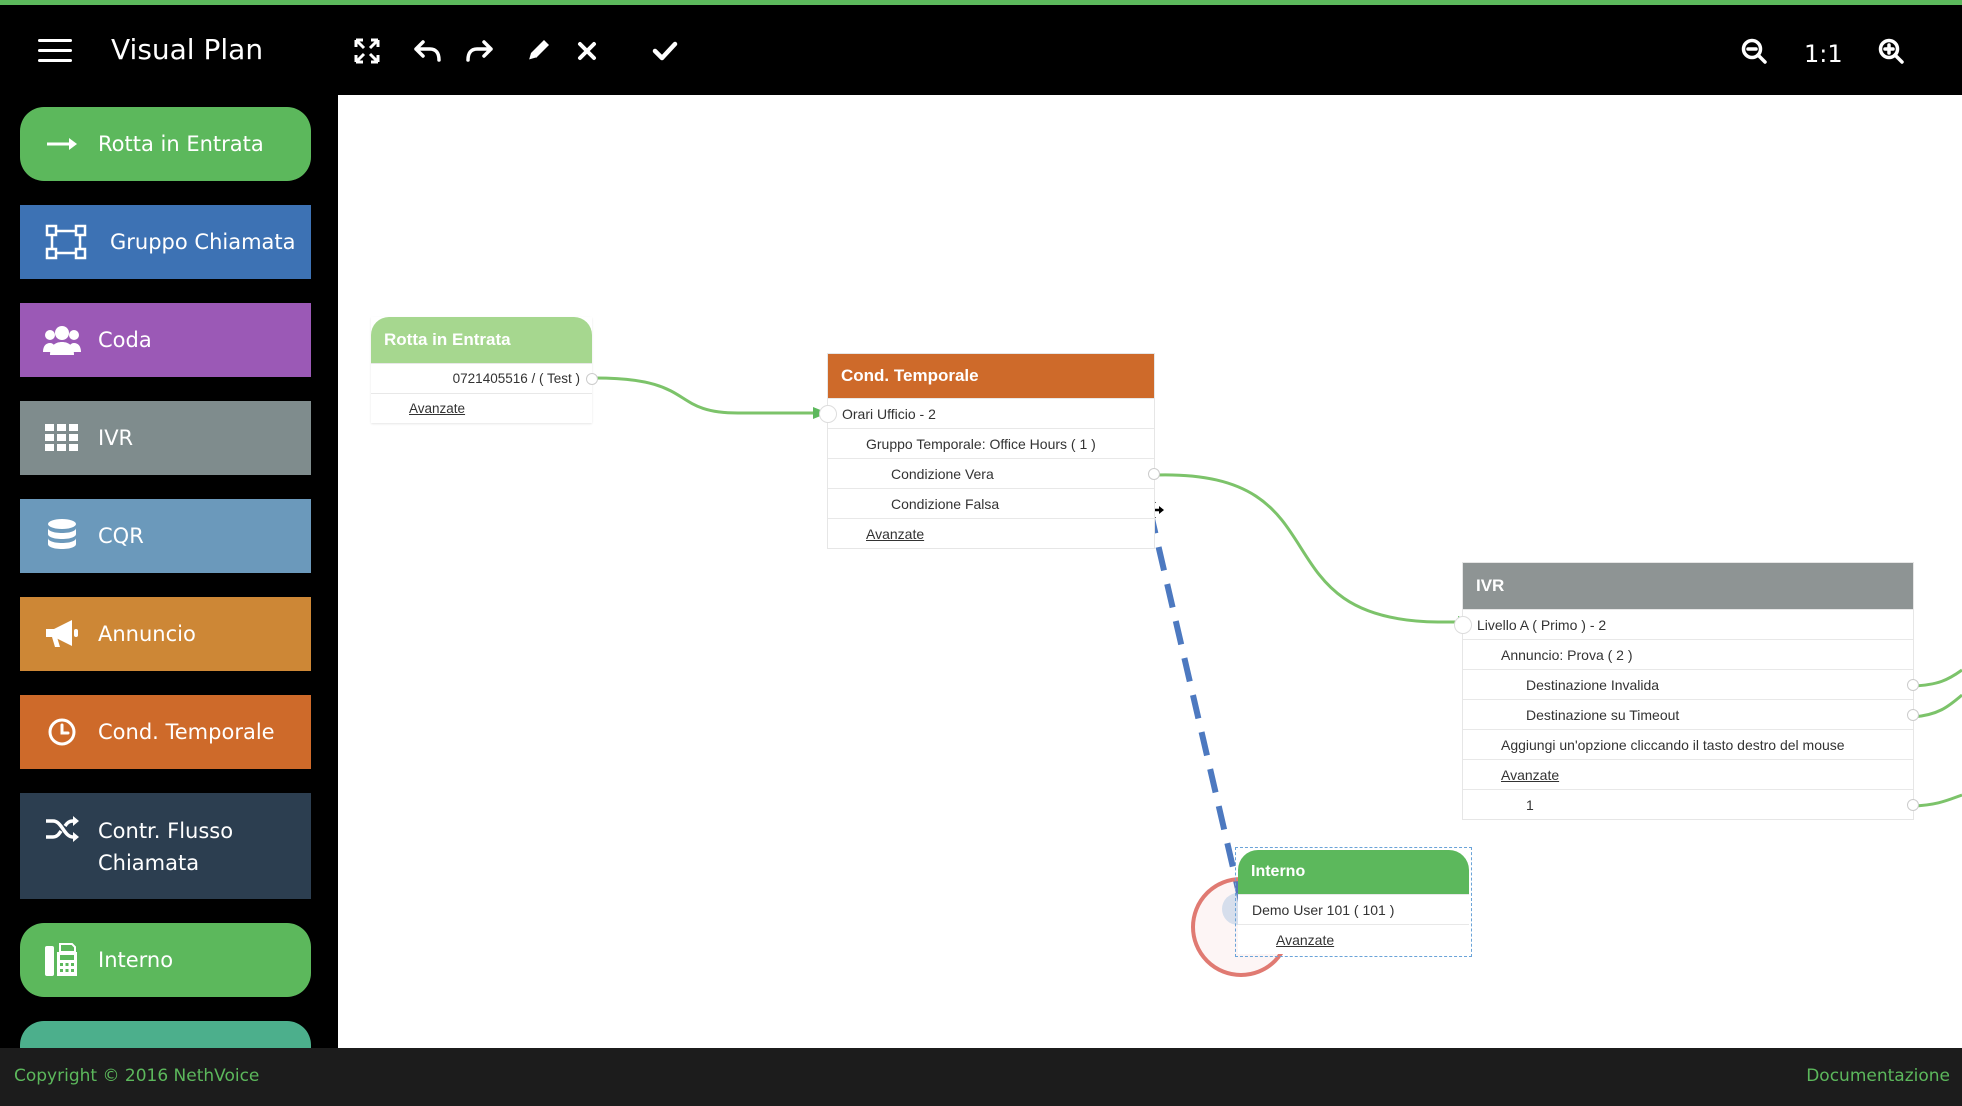 The image size is (1962, 1106). Describe the element at coordinates (1691, 714) in the screenshot. I see `node-row-destinazione-timeout: Destinazione su Timeout` at that location.